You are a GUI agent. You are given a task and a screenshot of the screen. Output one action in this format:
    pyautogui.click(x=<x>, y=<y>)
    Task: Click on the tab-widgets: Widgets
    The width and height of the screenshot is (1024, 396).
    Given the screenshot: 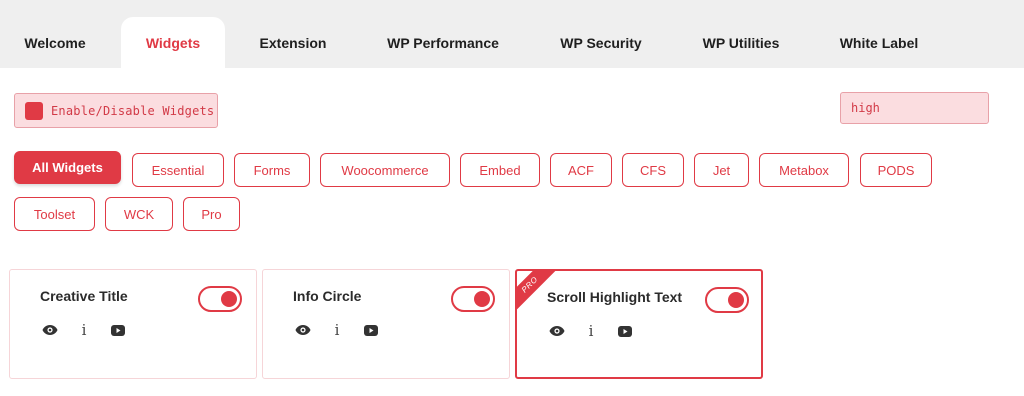 What is the action you would take?
    pyautogui.click(x=173, y=42)
    